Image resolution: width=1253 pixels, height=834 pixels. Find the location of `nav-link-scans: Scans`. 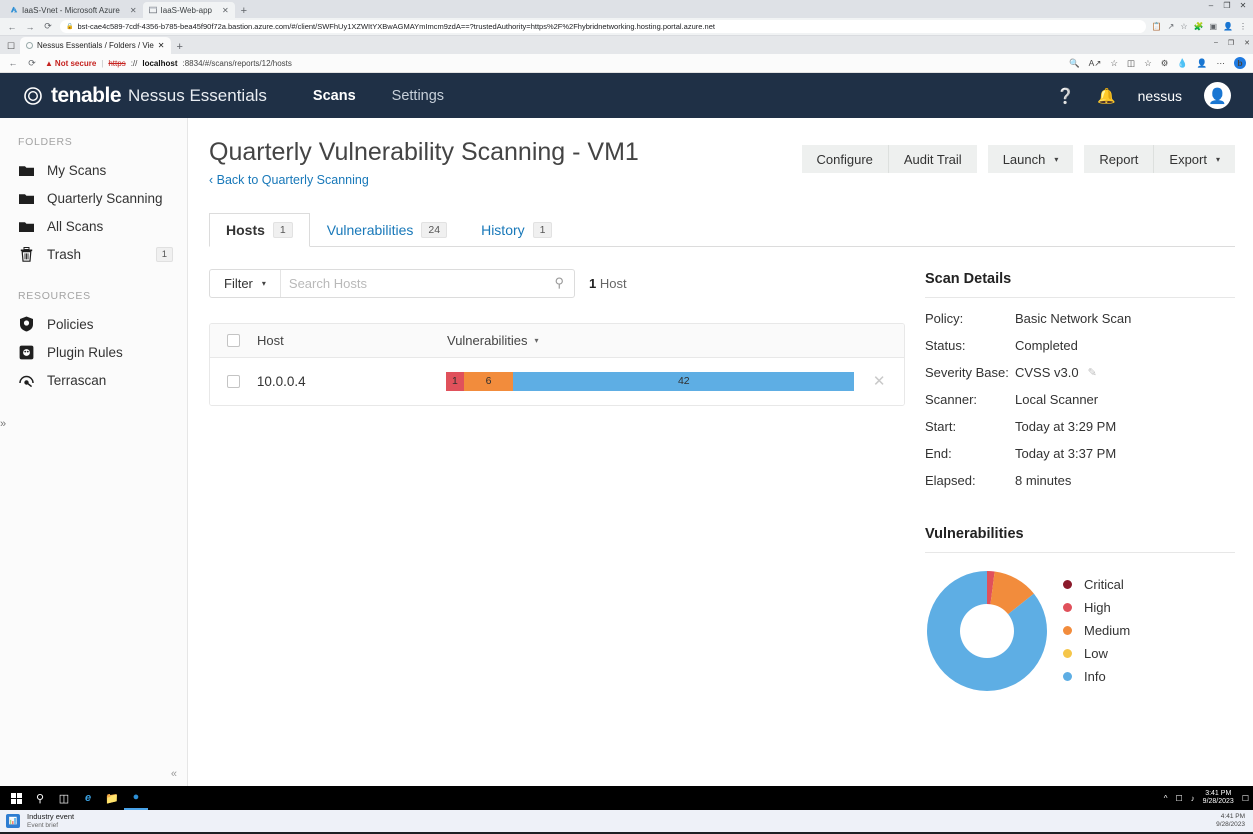

nav-link-scans: Scans is located at coordinates (334, 96).